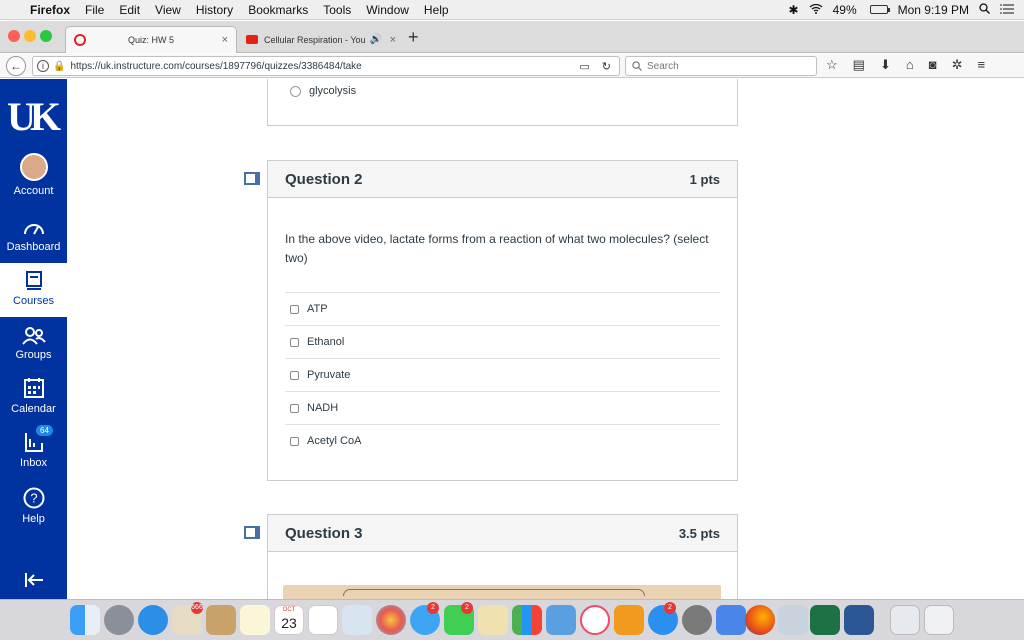  I want to click on answer-option: ATP, so click(502, 308).